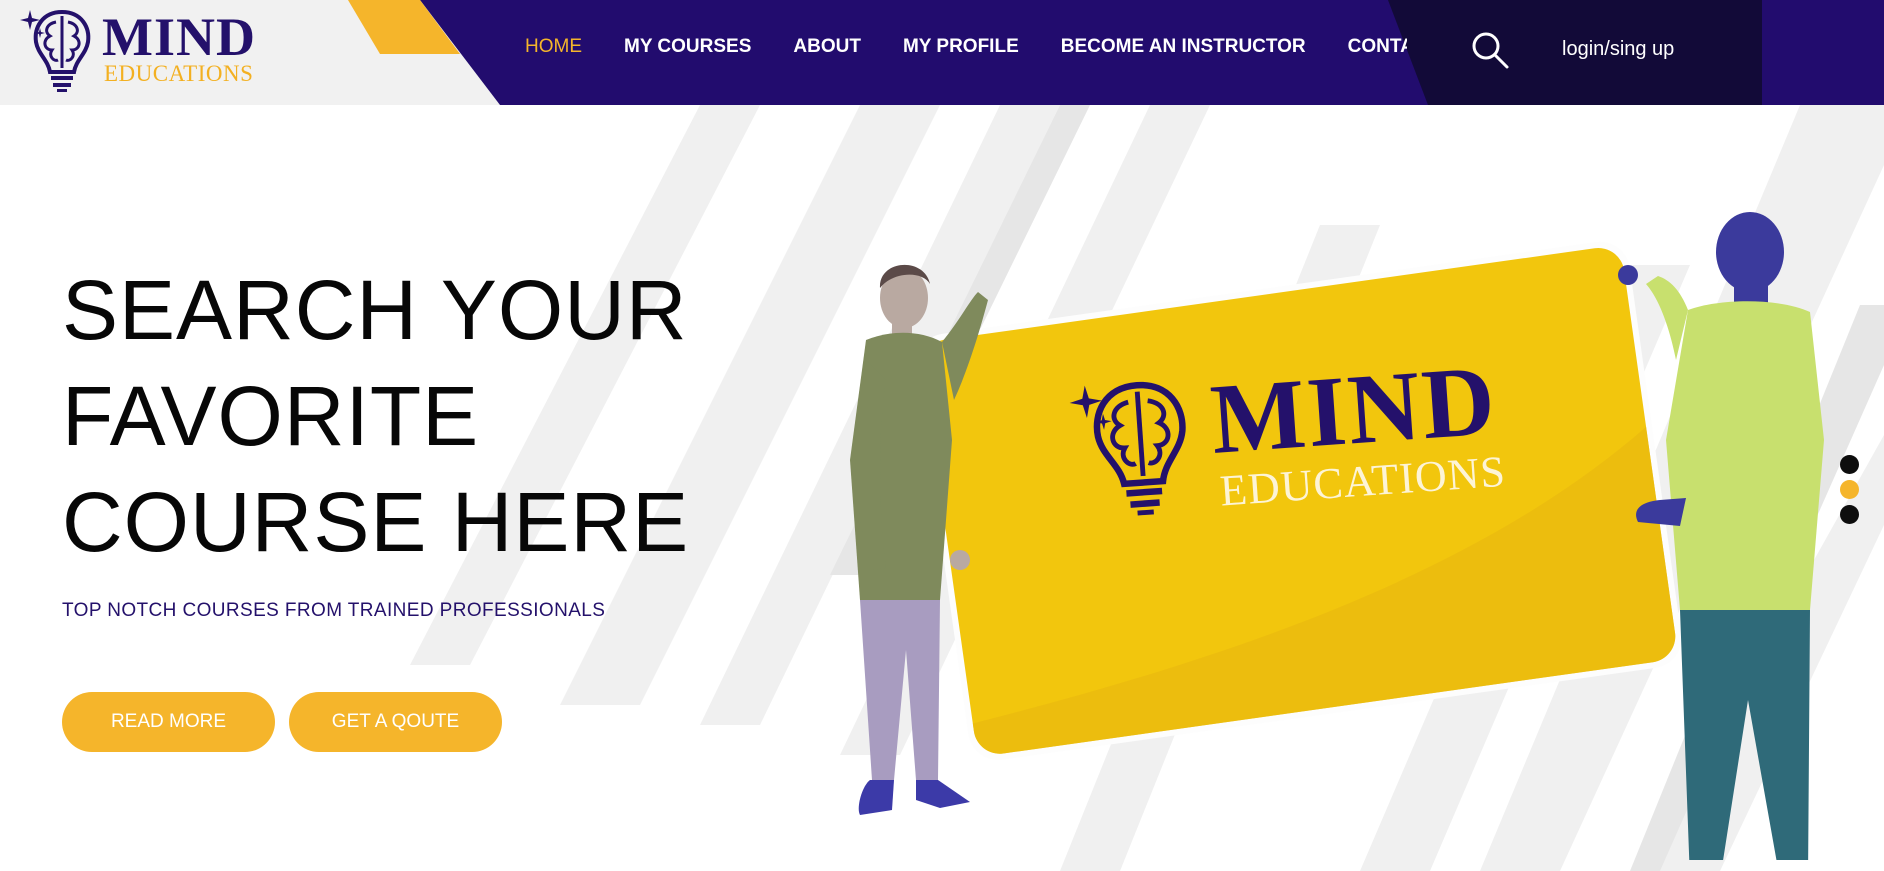 Image resolution: width=1884 pixels, height=871 pixels. I want to click on login-signup-link: login/sing up, so click(1618, 49).